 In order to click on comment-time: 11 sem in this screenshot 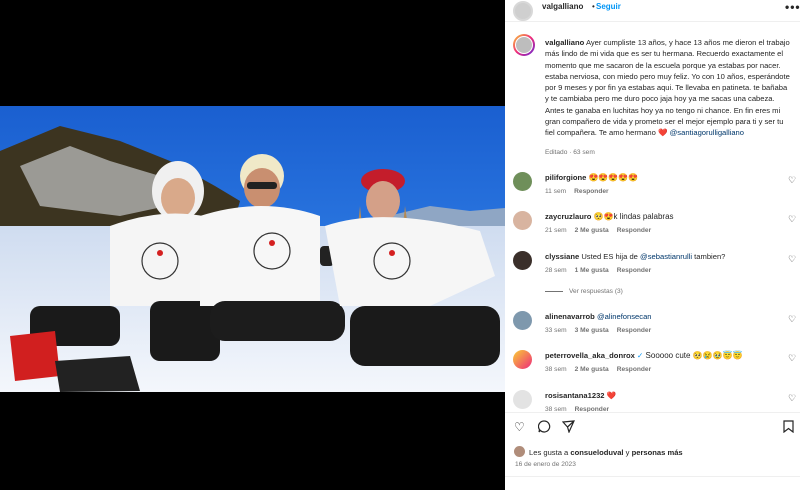, I will do `click(556, 191)`.